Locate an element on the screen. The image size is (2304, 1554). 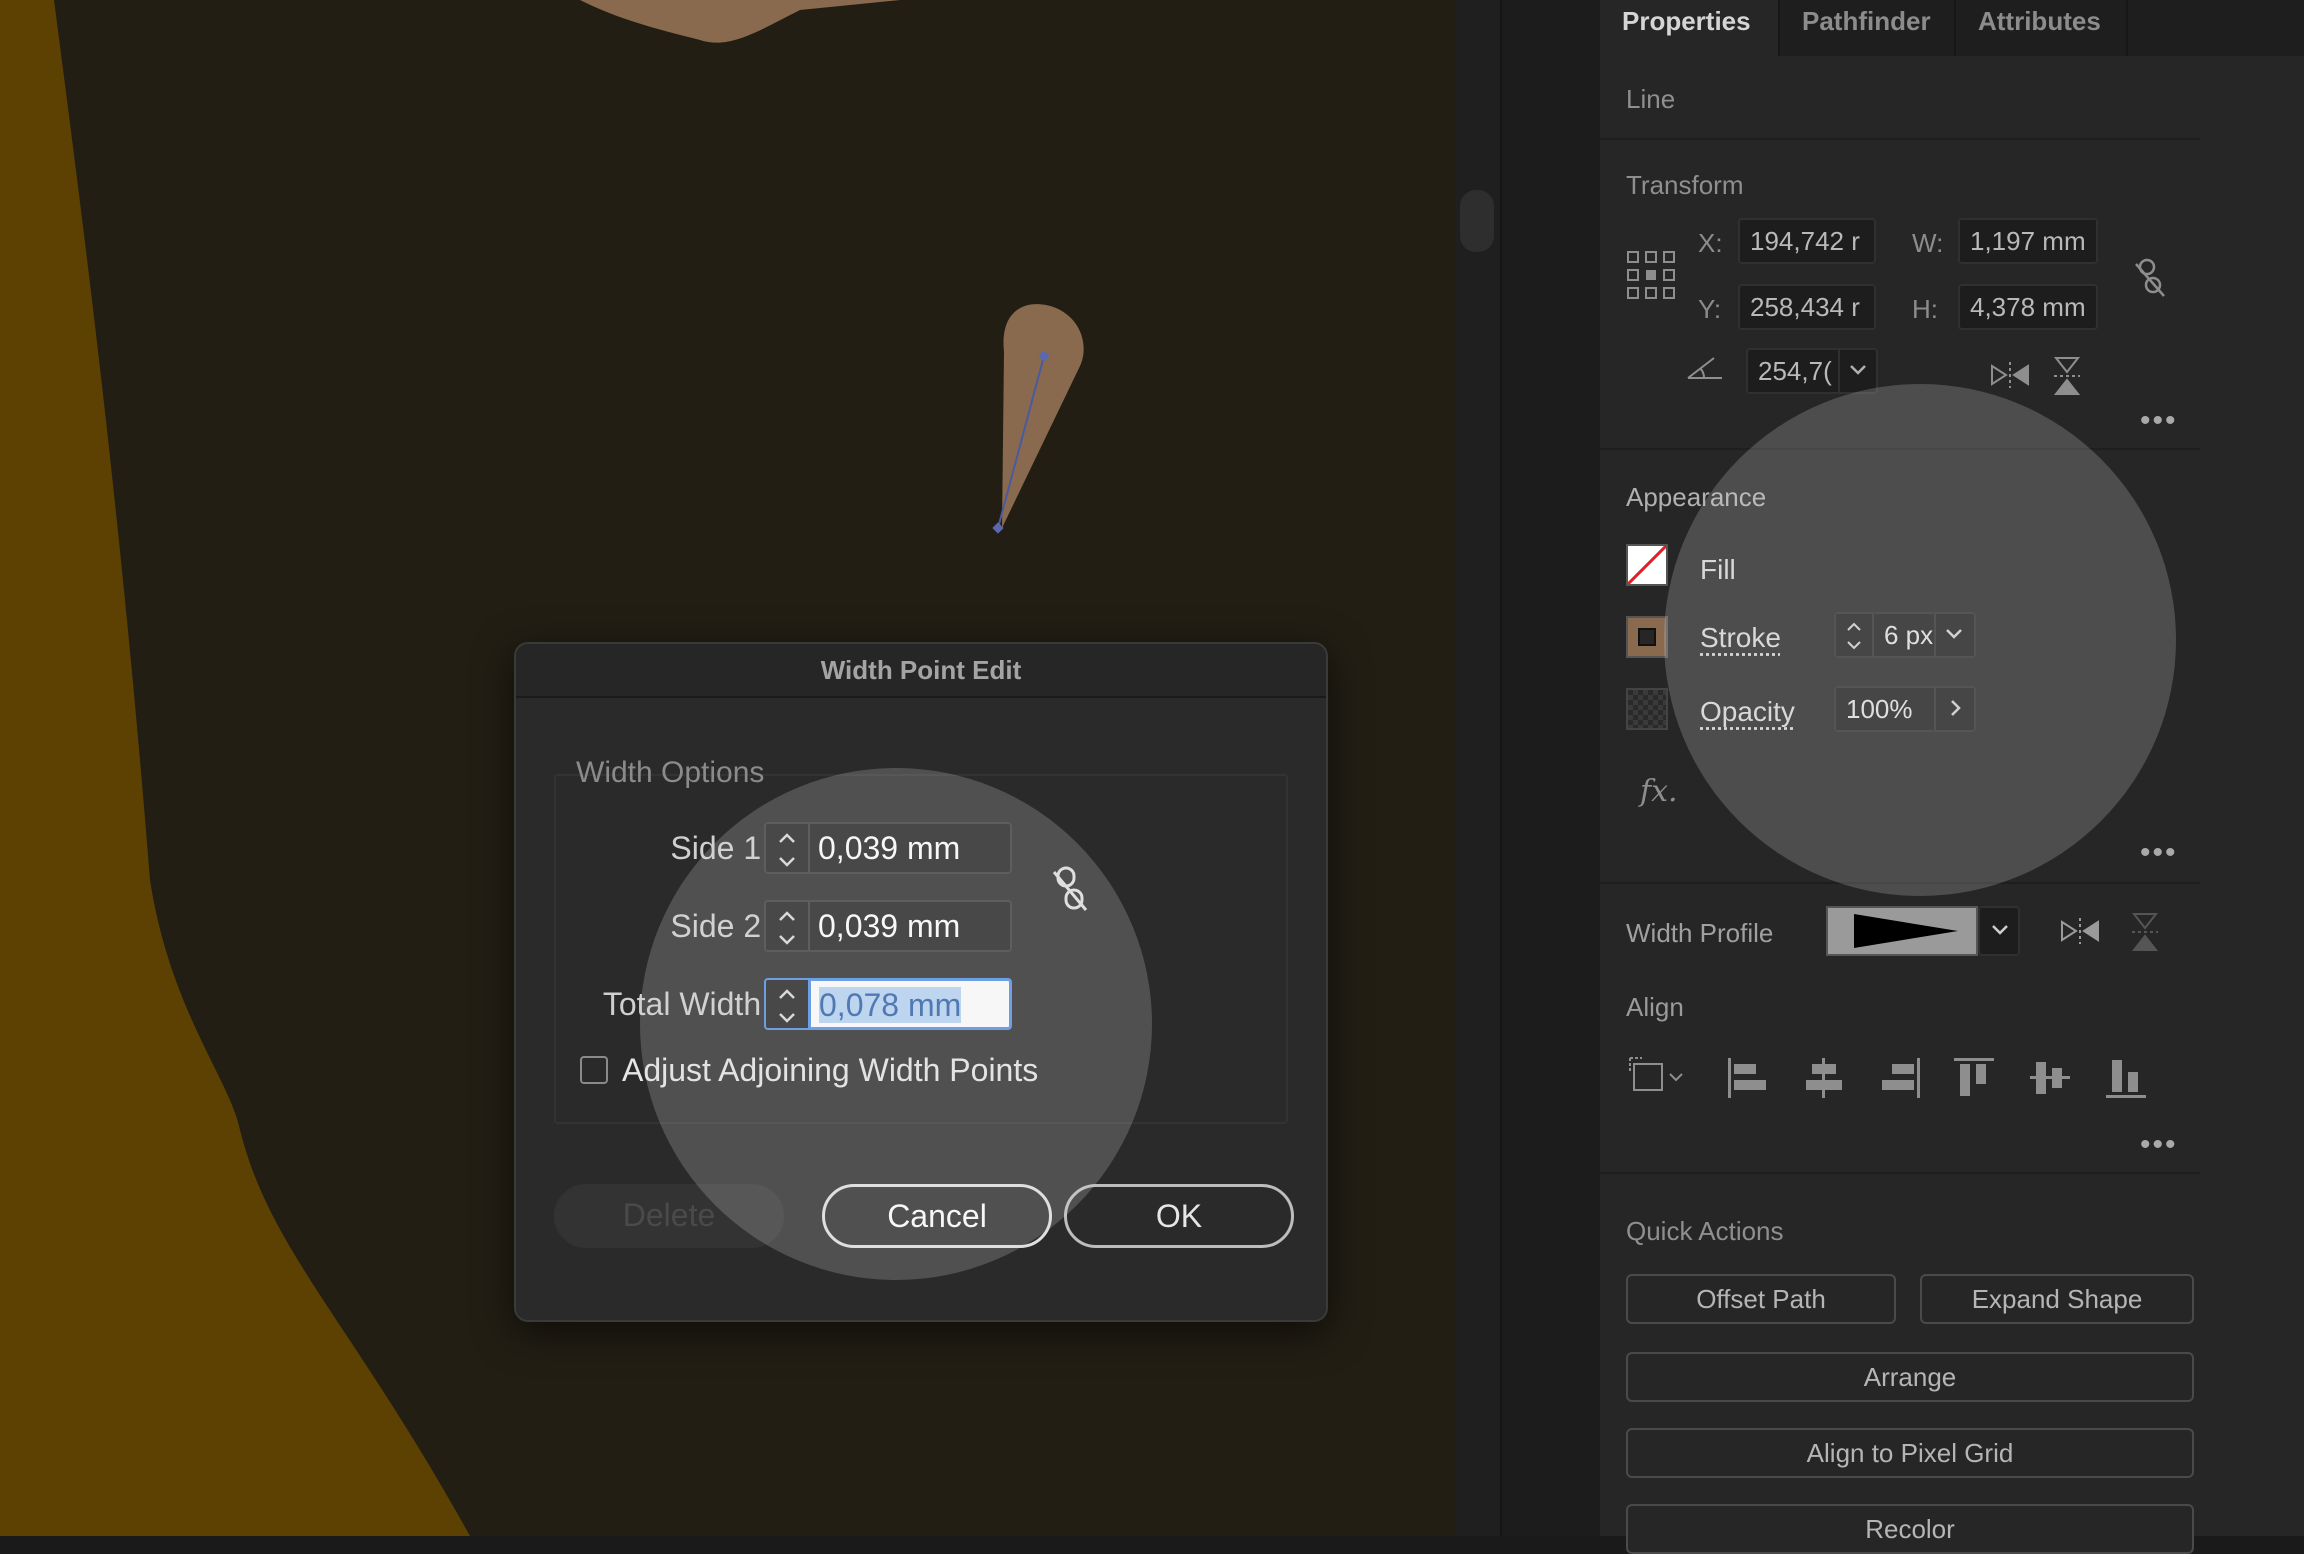
width-profile-shape is located at coordinates (1906, 931).